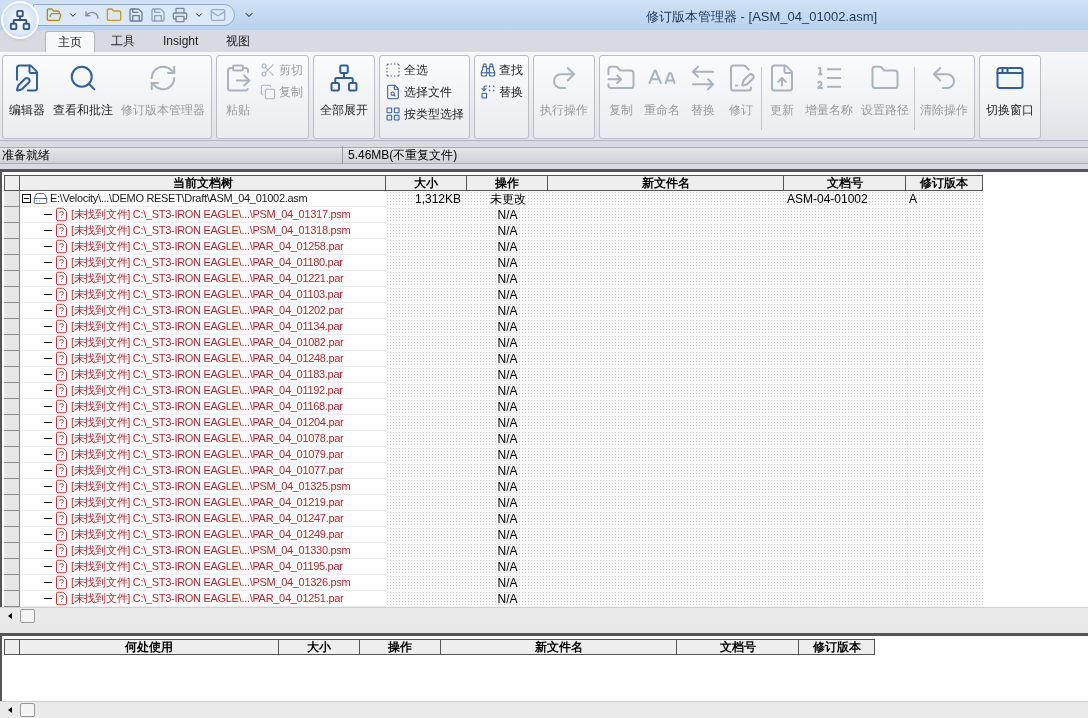 This screenshot has width=1088, height=718. I want to click on collapse-toggle-icon, so click(26, 198).